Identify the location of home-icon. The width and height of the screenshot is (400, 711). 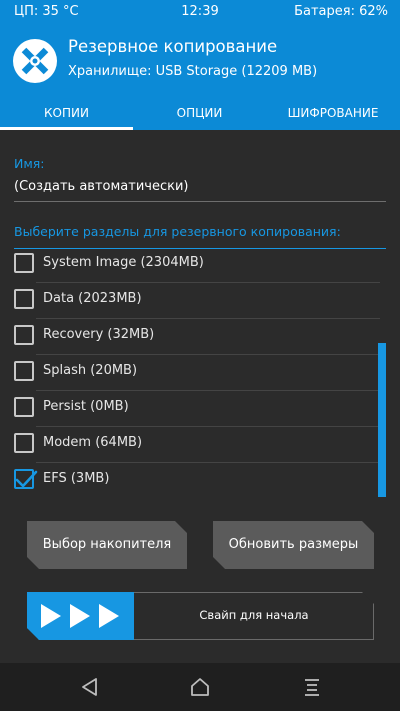
(200, 687).